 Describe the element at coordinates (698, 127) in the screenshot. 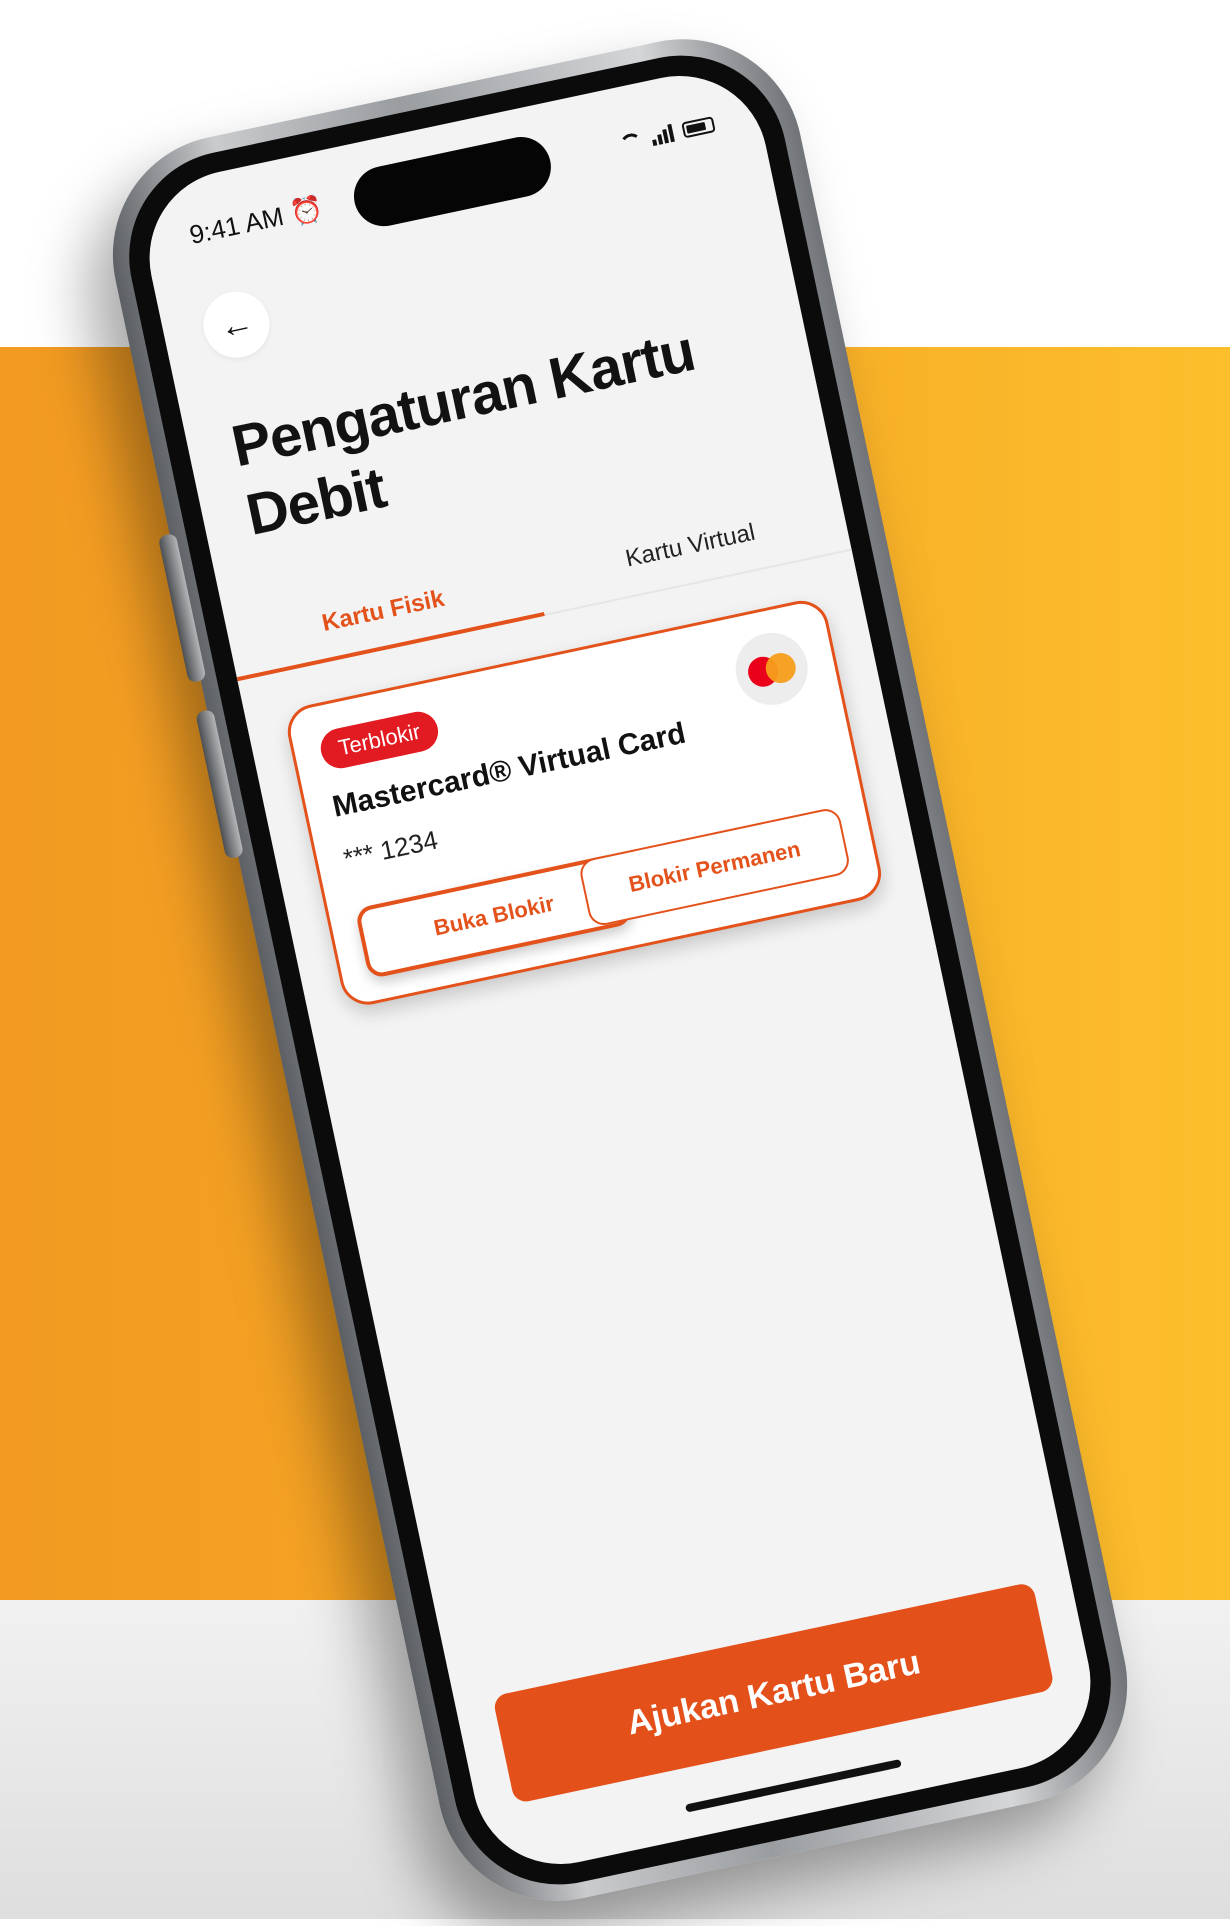

I see `battery-icon` at that location.